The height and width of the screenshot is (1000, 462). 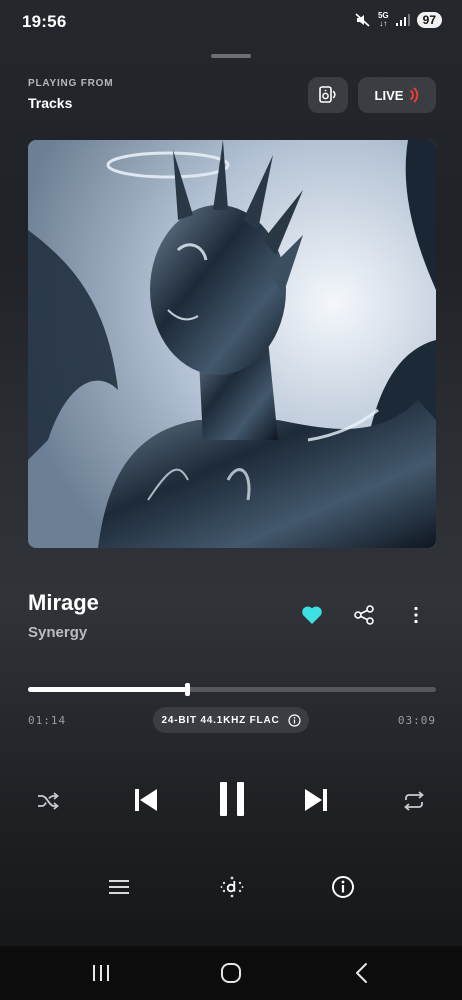 I want to click on next-track-button, so click(x=316, y=800).